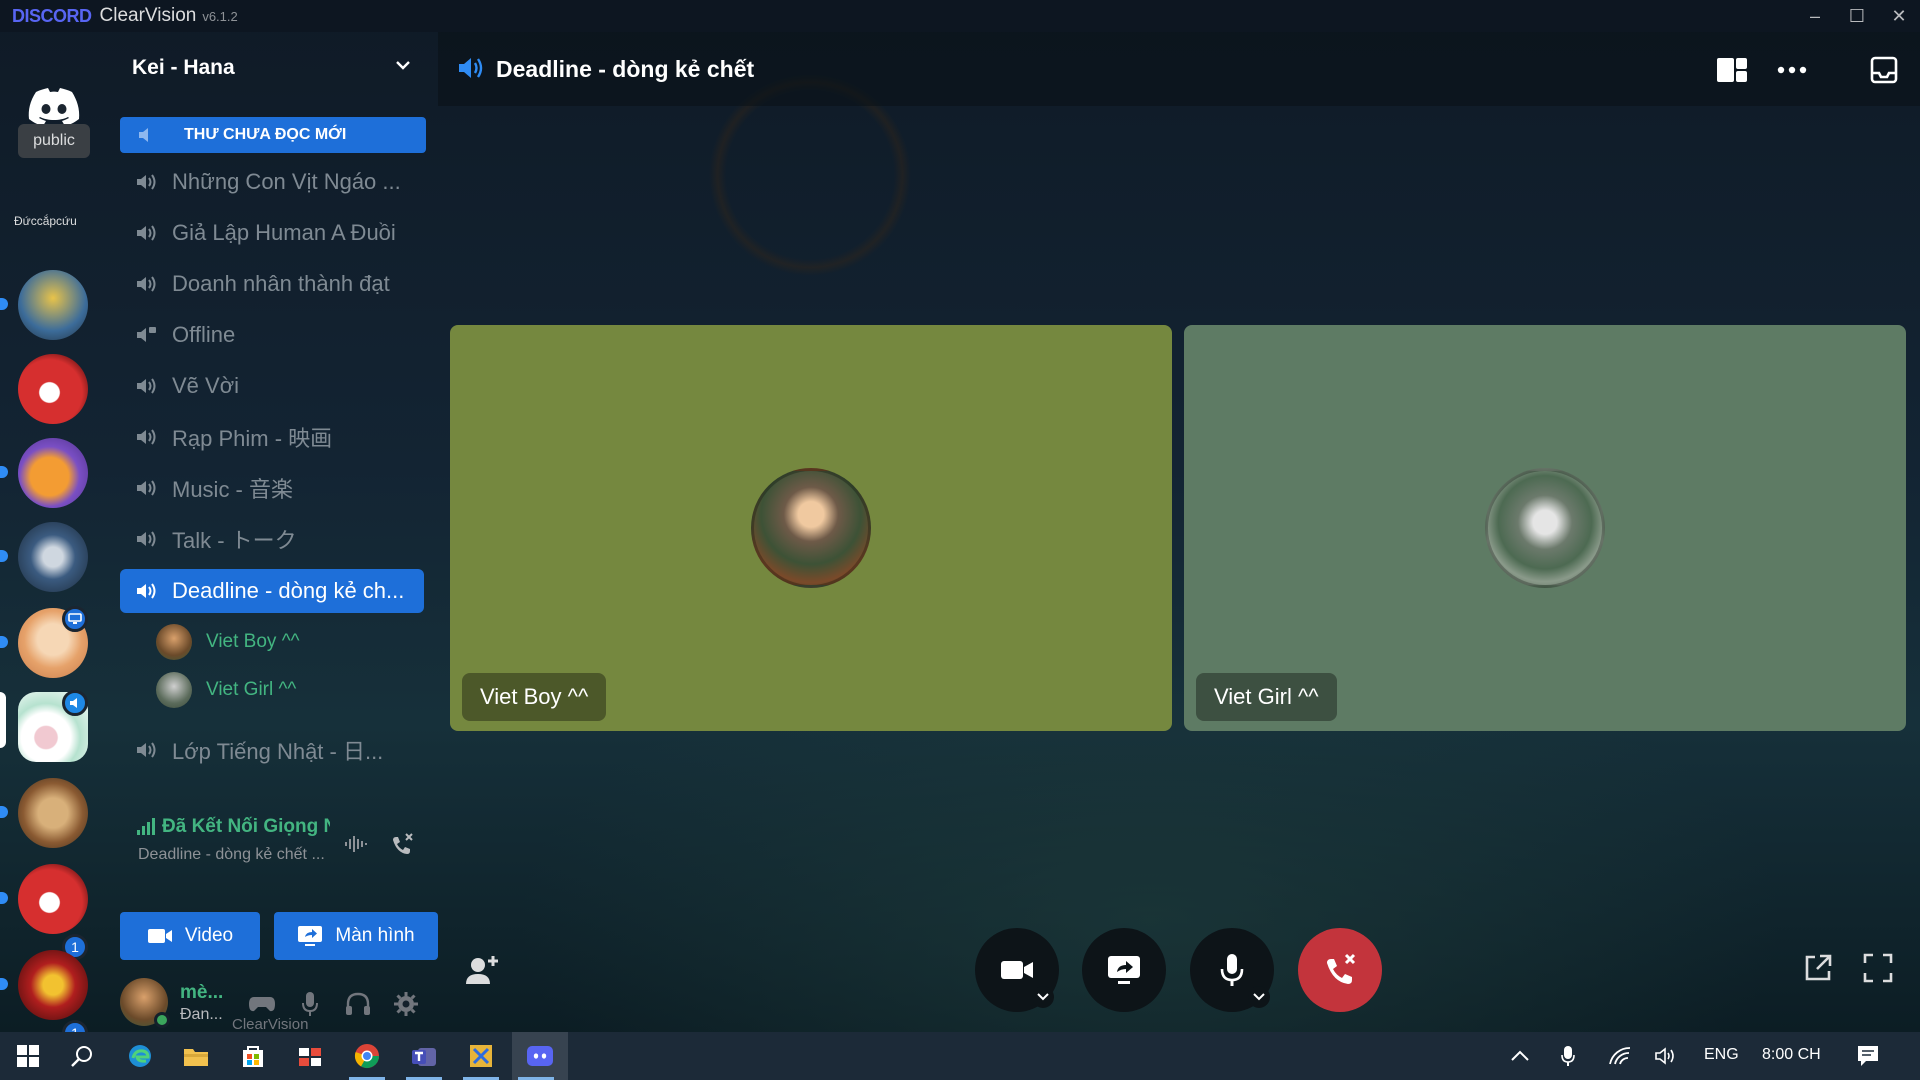 The width and height of the screenshot is (1920, 1080). I want to click on video-button-label: Video, so click(209, 935).